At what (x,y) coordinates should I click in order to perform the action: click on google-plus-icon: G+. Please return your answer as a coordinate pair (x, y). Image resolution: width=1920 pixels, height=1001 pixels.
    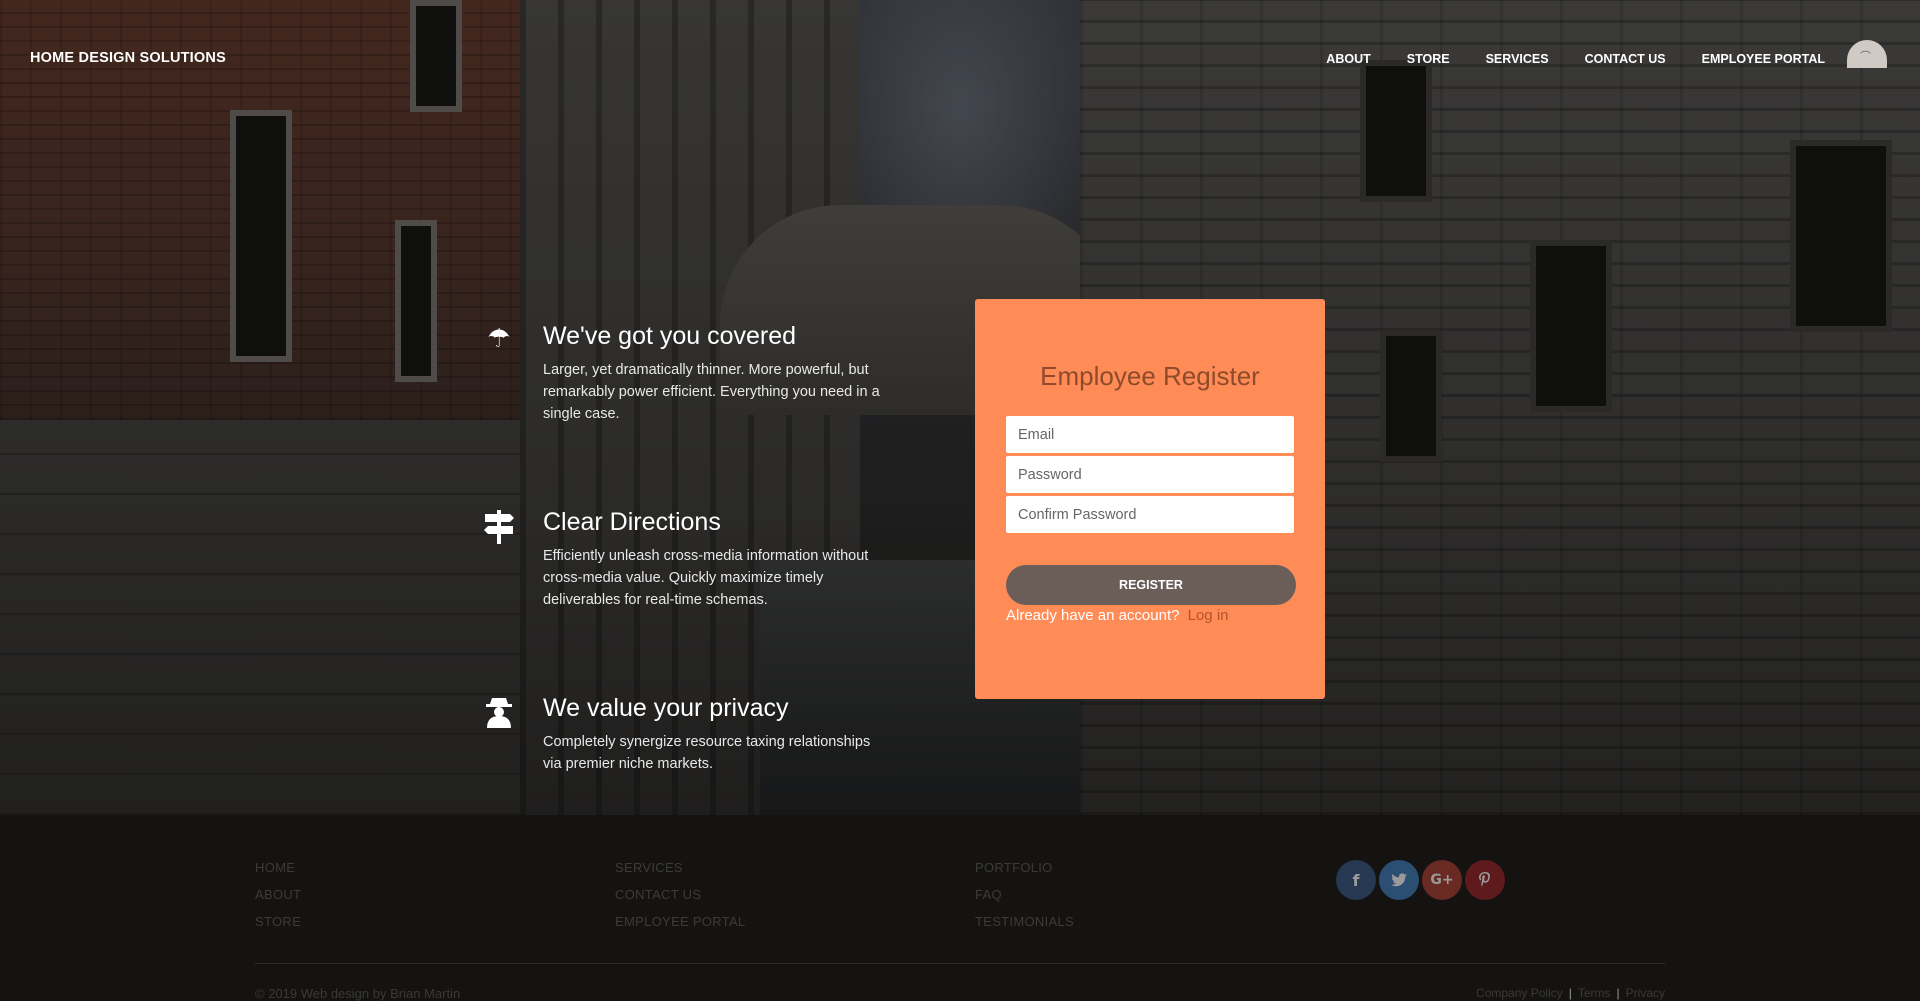
    Looking at the image, I should click on (1442, 880).